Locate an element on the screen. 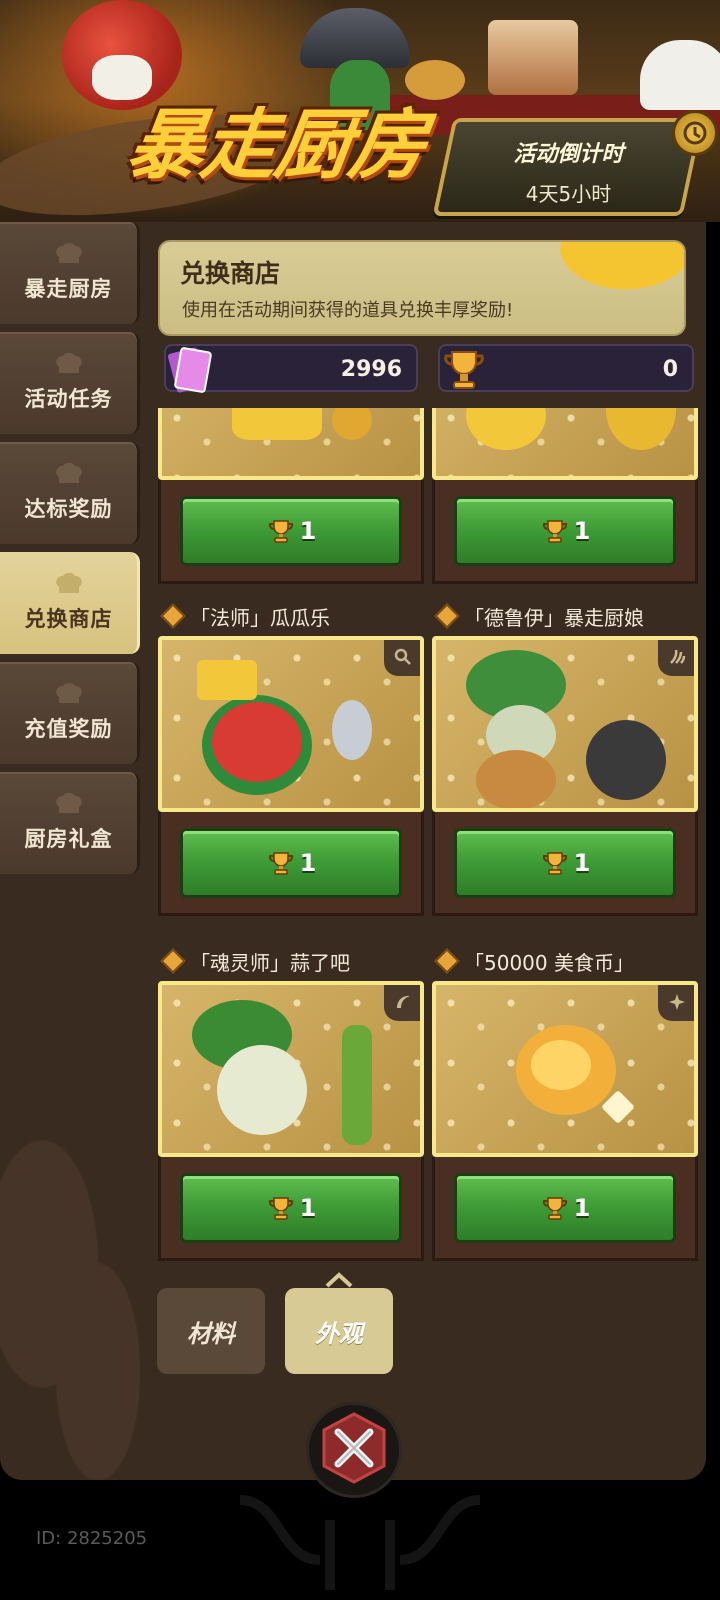 The height and width of the screenshot is (1600, 720). sidebar-item-label: 兑换商店 is located at coordinates (68, 619).